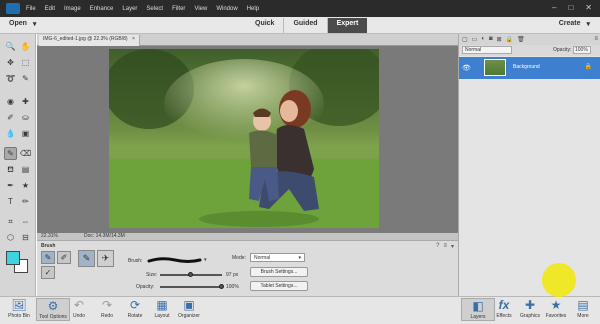 This screenshot has height=324, width=600. Describe the element at coordinates (478, 317) in the screenshot. I see `layers-label: Layers` at that location.